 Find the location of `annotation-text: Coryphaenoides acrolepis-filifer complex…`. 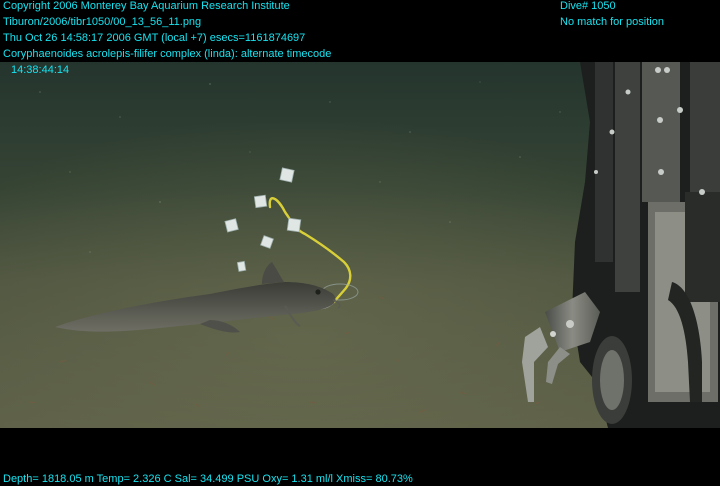

annotation-text: Coryphaenoides acrolepis-filifer complex… is located at coordinates (167, 54).